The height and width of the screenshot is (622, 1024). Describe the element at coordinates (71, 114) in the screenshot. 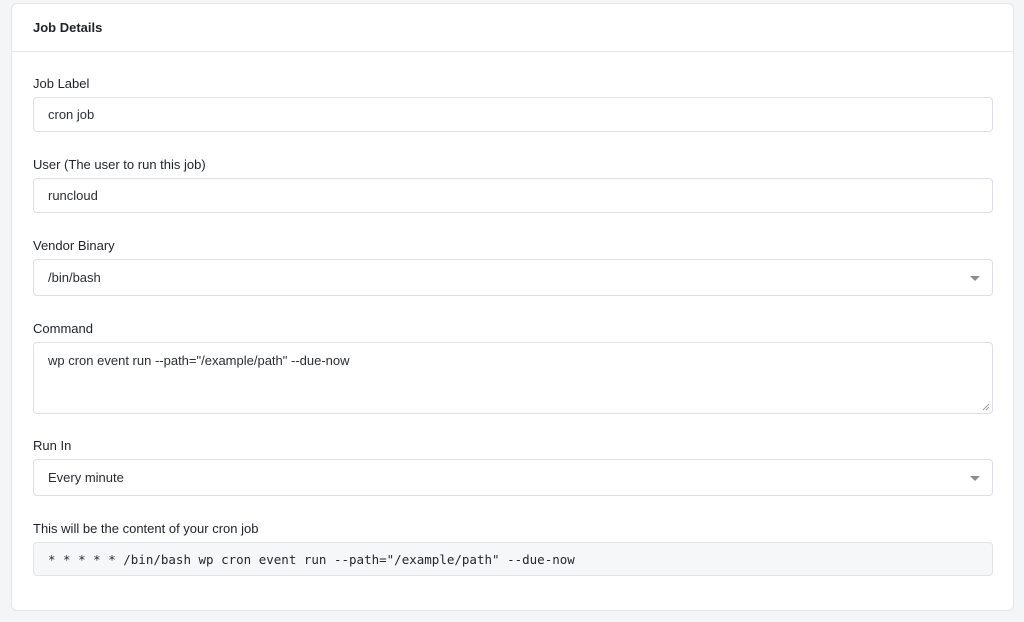

I see `job-label-value: cron job` at that location.